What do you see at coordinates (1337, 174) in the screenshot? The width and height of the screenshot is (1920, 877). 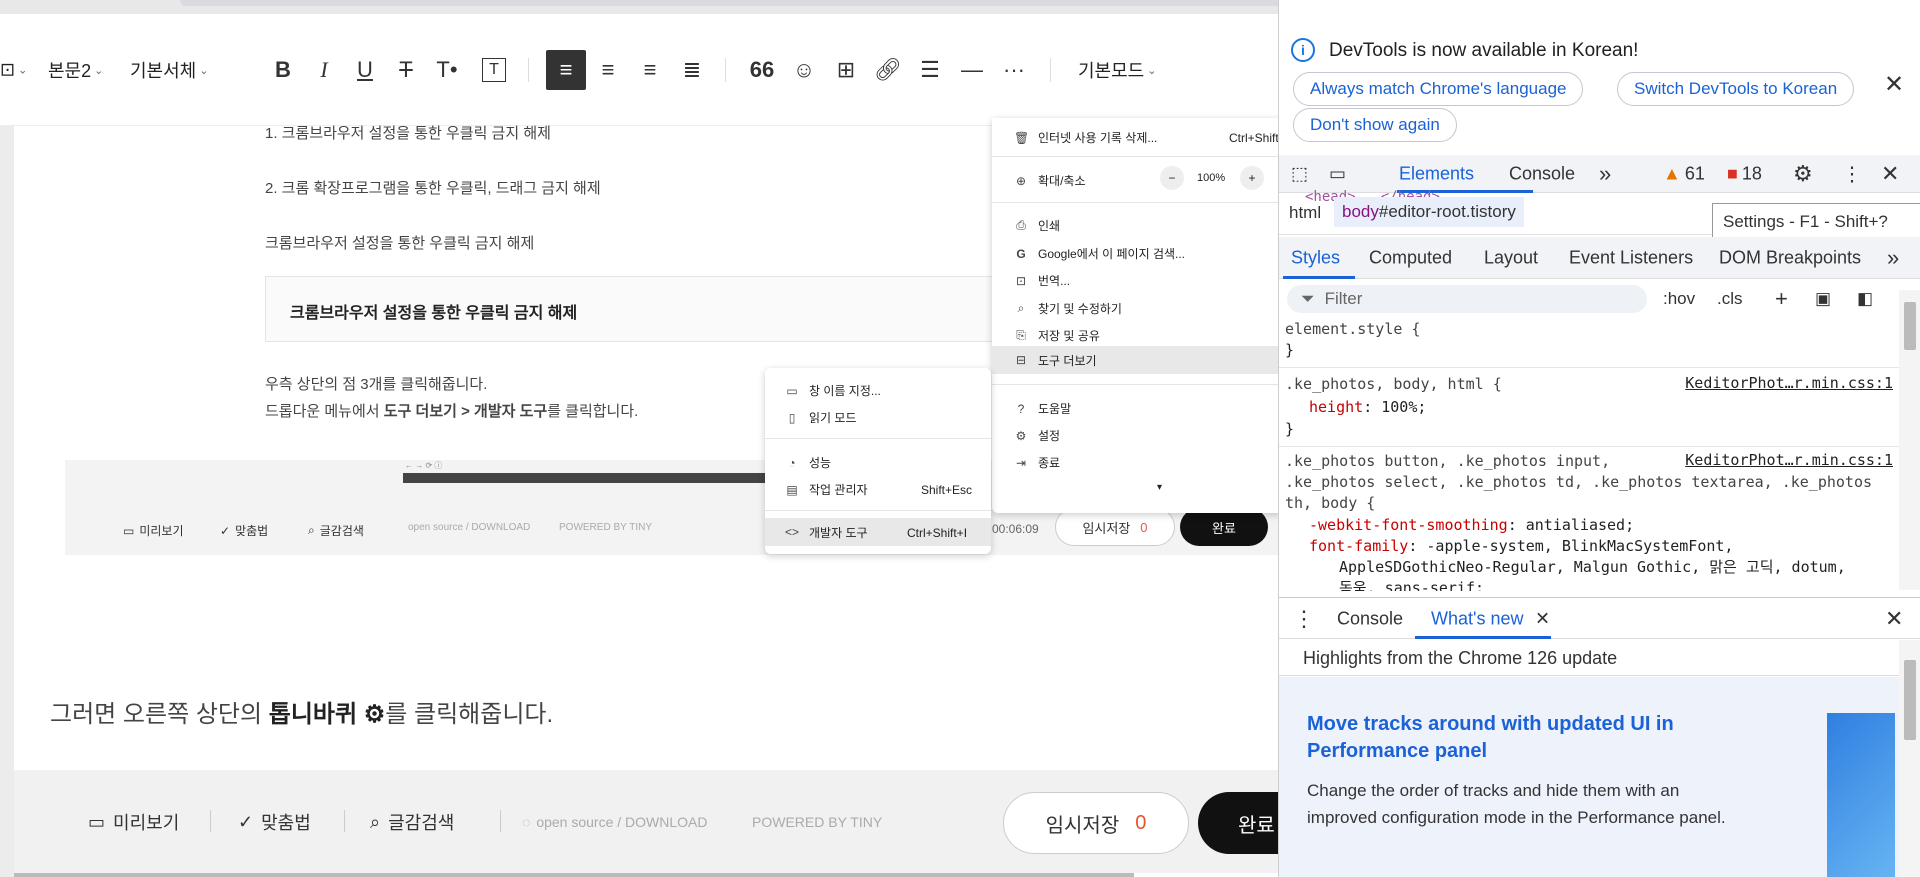 I see `device-toggle-icon: ▭` at bounding box center [1337, 174].